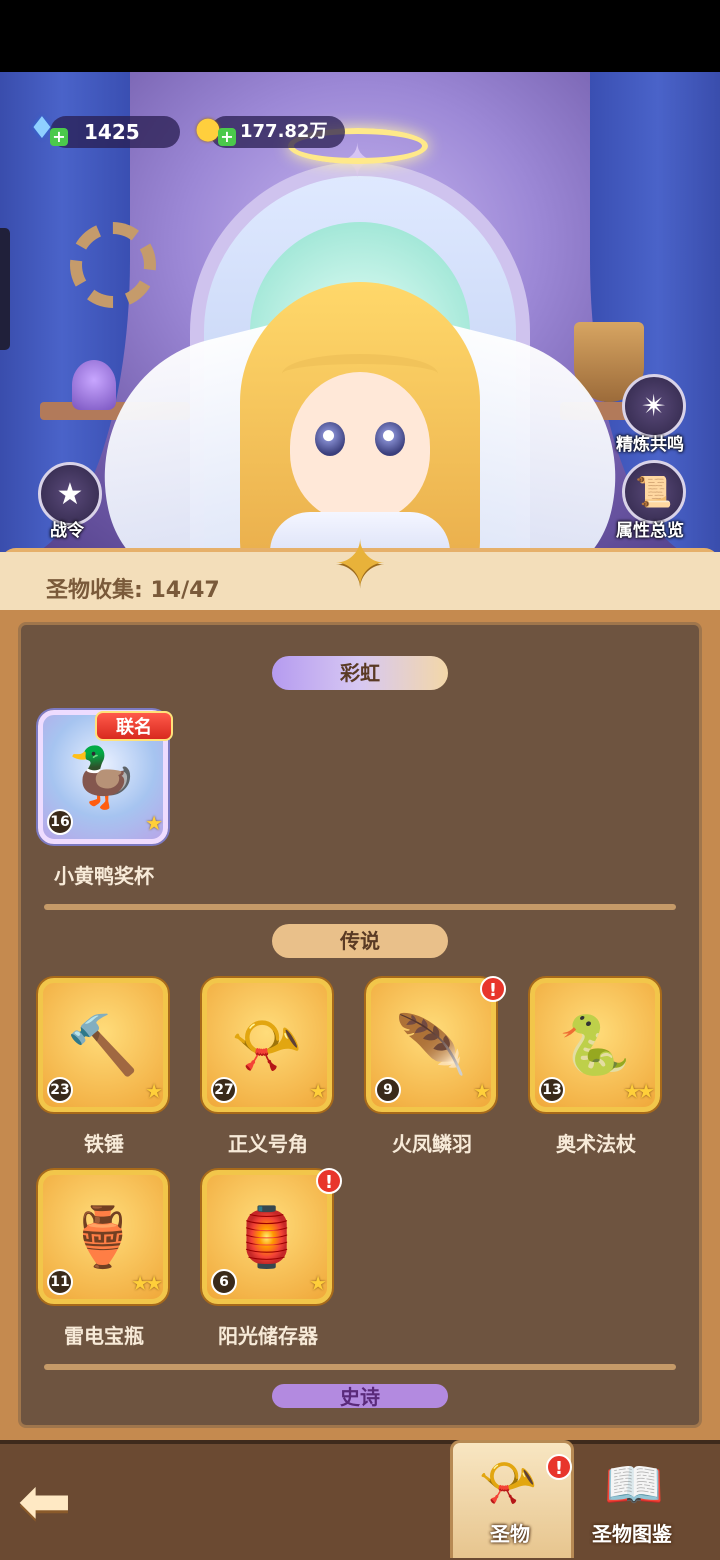  I want to click on gem-amount: 1425, so click(112, 132).